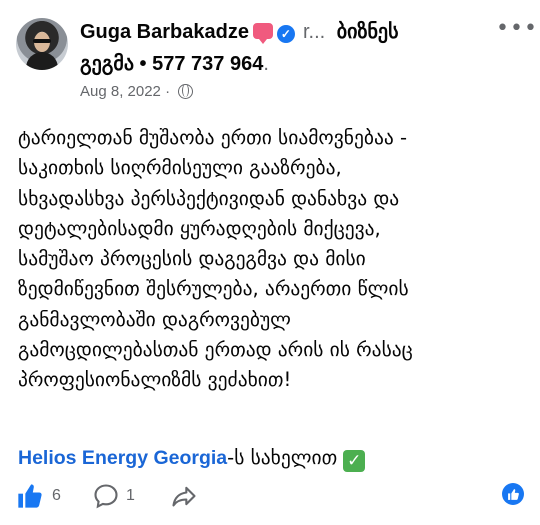 This screenshot has width=540, height=525. I want to click on post-line: განმავლობაში დაგროვებულ, so click(154, 319).